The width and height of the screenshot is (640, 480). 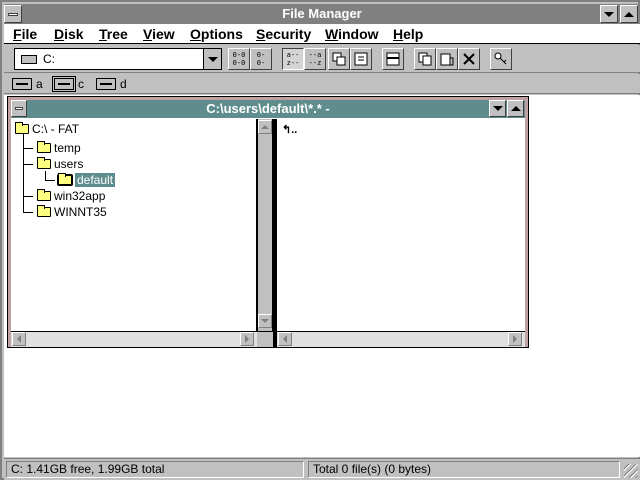 I want to click on sort-name-icon: a-- z--, so click(x=293, y=59).